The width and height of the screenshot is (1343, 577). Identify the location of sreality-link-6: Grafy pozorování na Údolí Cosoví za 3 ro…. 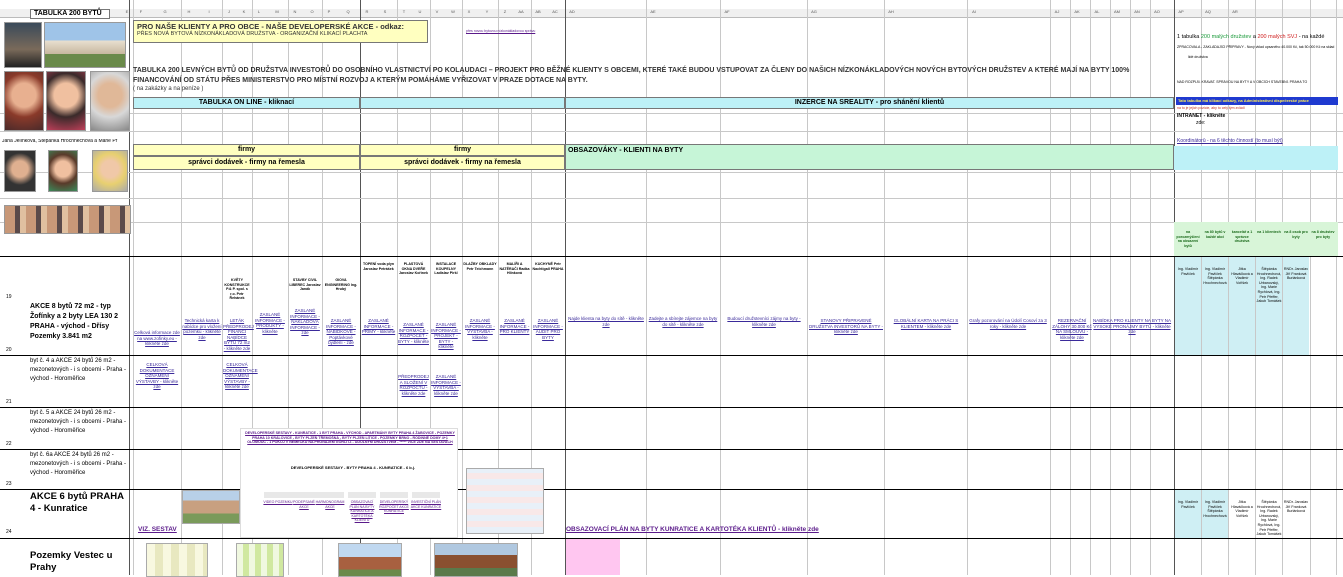
(1008, 323).